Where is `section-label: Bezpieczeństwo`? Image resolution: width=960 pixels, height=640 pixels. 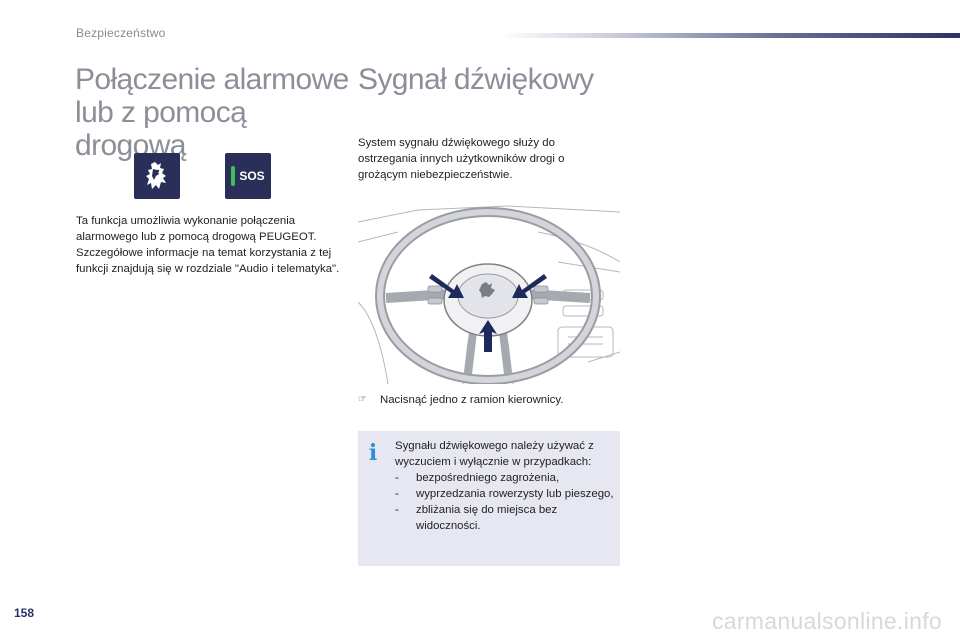 section-label: Bezpieczeństwo is located at coordinates (121, 33).